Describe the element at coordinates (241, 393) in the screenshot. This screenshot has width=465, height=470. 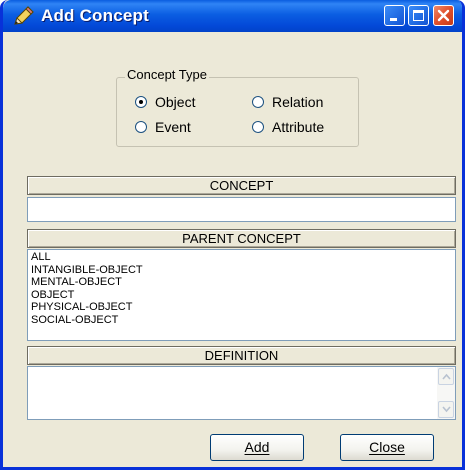
I see `definition-textarea` at that location.